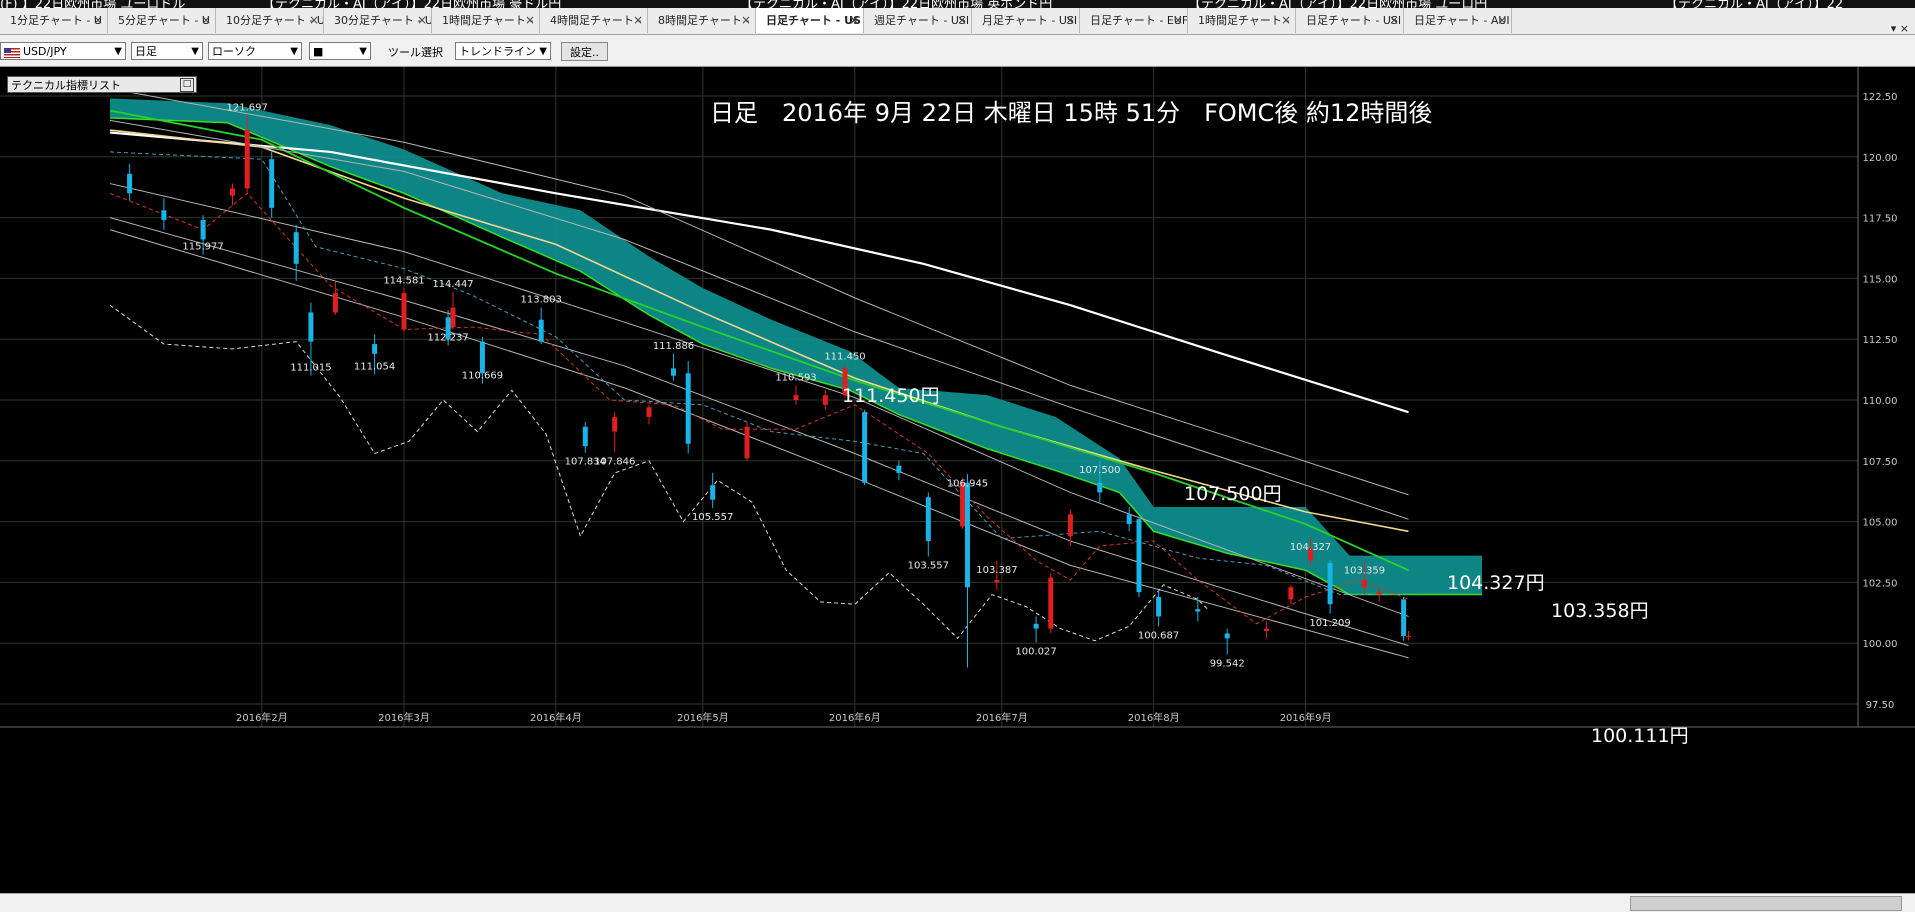 The height and width of the screenshot is (912, 1915). Describe the element at coordinates (1306, 717) in the screenshot. I see `x-tick-label: 2016年9月` at that location.